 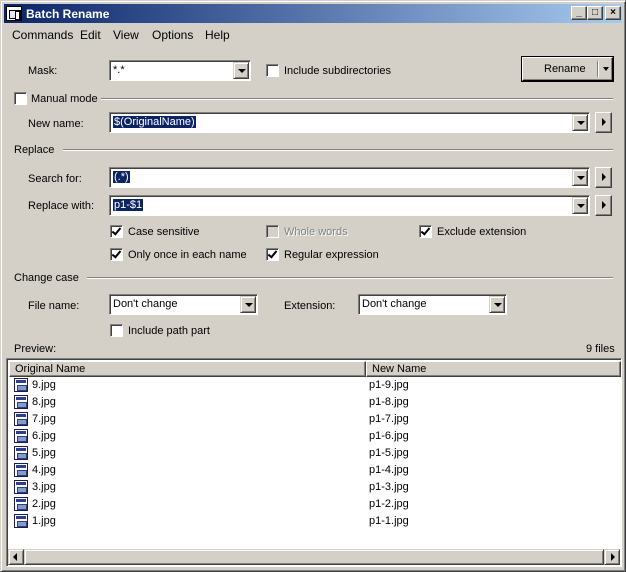 I want to click on replace-with-label: Replace with:, so click(x=61, y=206).